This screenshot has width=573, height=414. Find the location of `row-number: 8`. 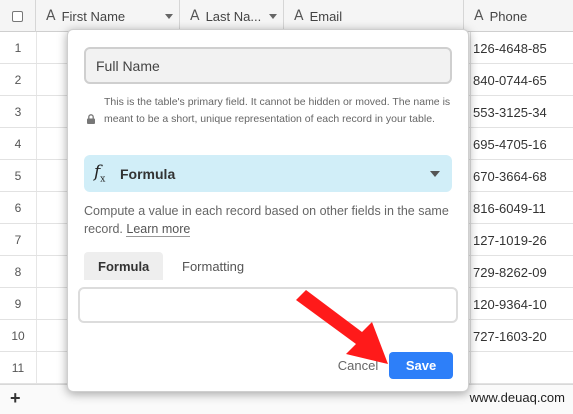

row-number: 8 is located at coordinates (18, 272).